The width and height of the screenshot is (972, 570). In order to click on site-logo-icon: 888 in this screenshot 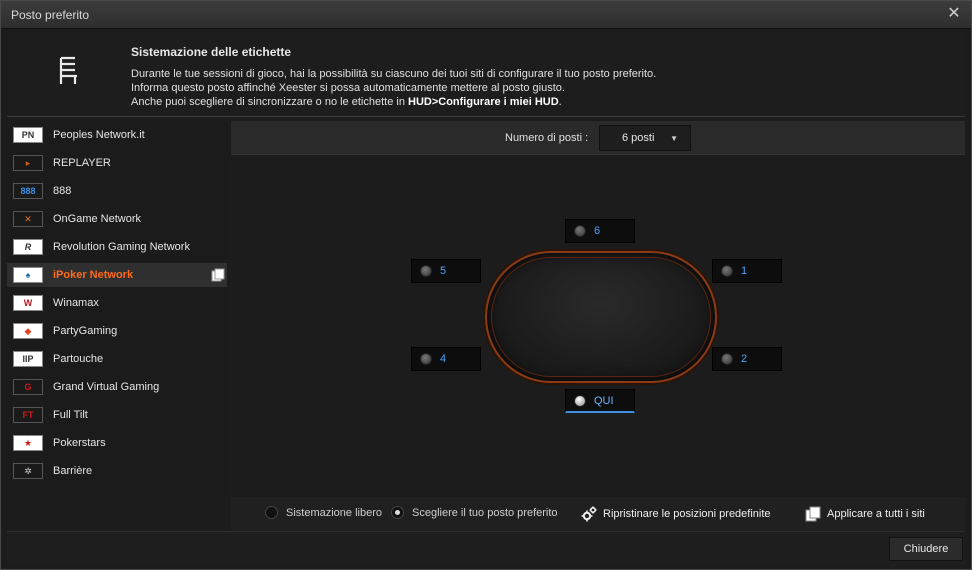, I will do `click(28, 191)`.